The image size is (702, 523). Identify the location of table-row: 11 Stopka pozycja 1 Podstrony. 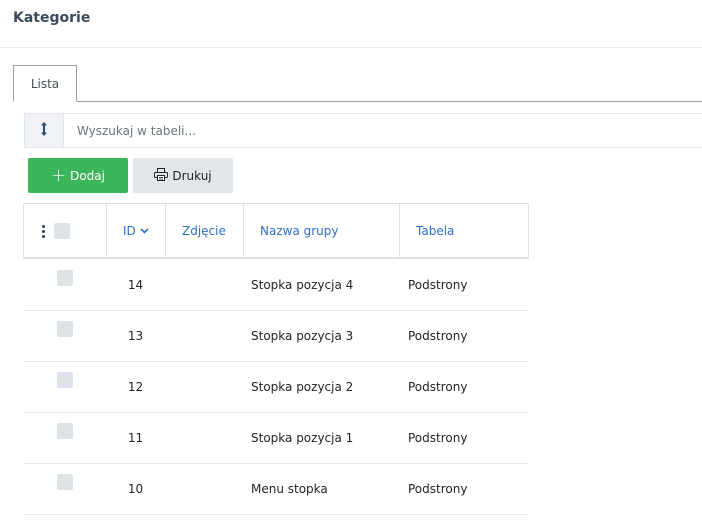
(276, 438).